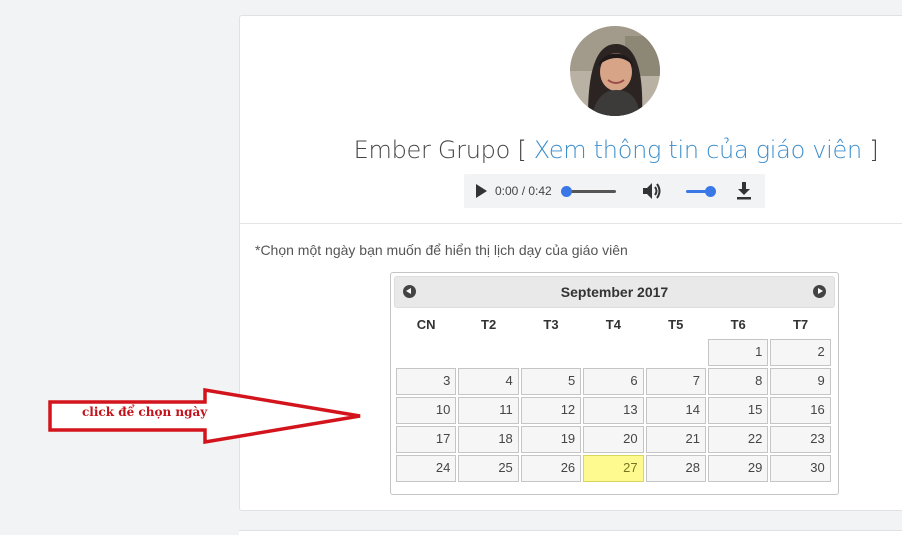  I want to click on weekday-label: T7, so click(800, 324).